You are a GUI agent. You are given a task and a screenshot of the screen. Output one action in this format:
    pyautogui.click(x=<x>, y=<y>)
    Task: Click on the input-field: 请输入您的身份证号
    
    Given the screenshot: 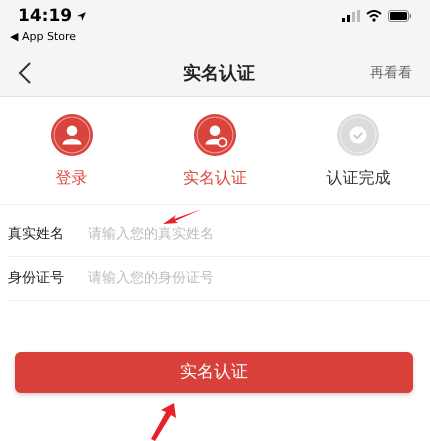 What is the action you would take?
    pyautogui.click(x=259, y=278)
    